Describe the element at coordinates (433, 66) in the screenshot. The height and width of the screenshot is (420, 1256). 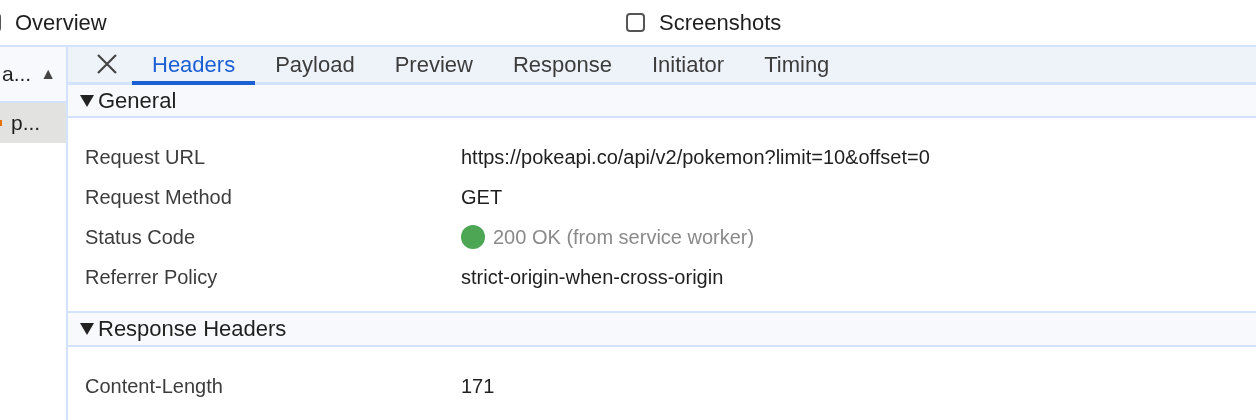
I see `tab: Preview` at that location.